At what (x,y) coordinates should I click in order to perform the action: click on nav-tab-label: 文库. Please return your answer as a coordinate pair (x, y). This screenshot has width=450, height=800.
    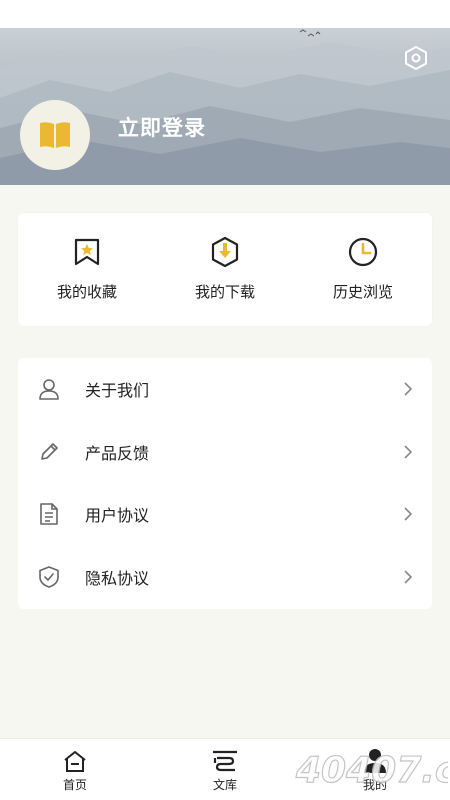
    Looking at the image, I should click on (224, 785).